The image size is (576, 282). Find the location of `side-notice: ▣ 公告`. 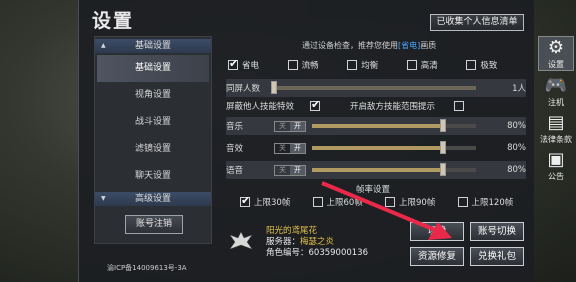

side-notice: ▣ 公告 is located at coordinates (556, 165).